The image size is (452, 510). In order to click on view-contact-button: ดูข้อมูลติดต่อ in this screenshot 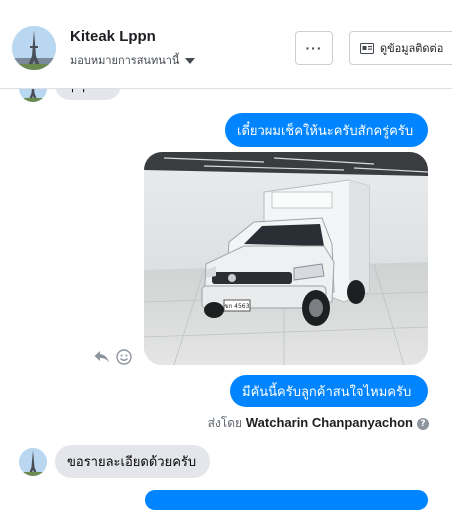, I will do `click(400, 48)`.